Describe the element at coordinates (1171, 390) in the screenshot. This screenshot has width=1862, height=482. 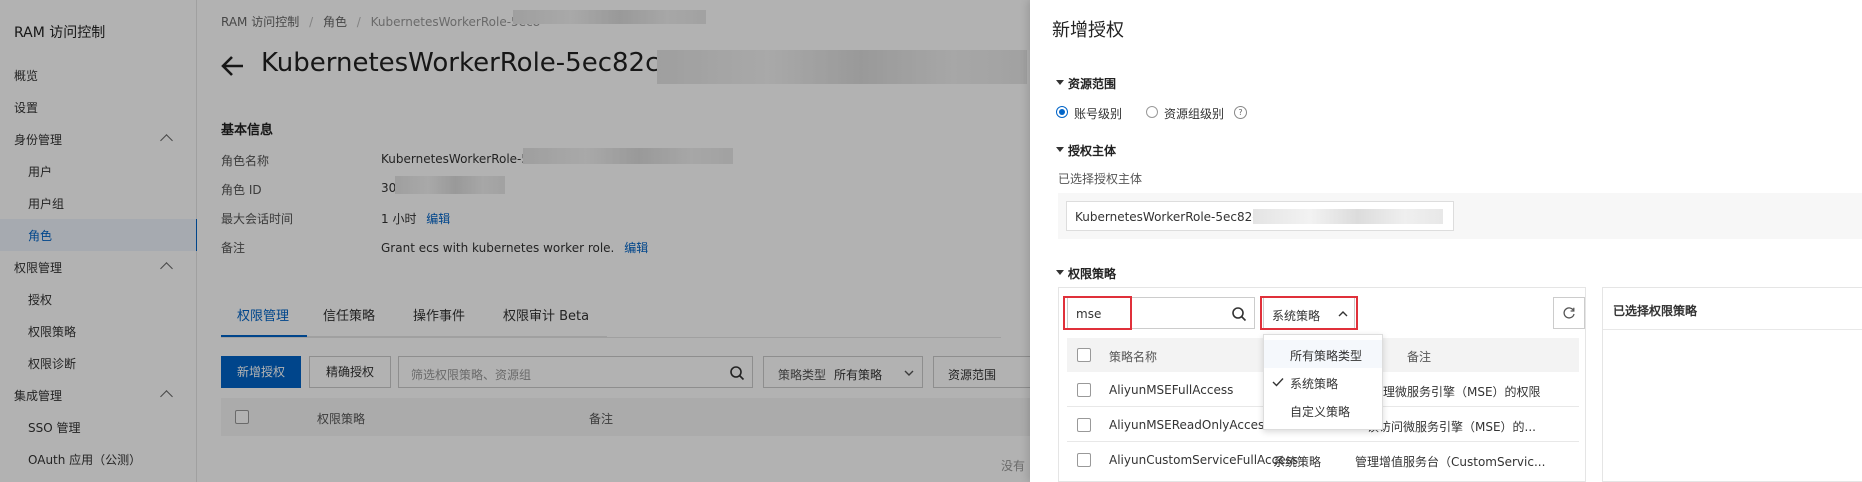
I see `policy-row-name: AliyunMSEFullAccess` at that location.